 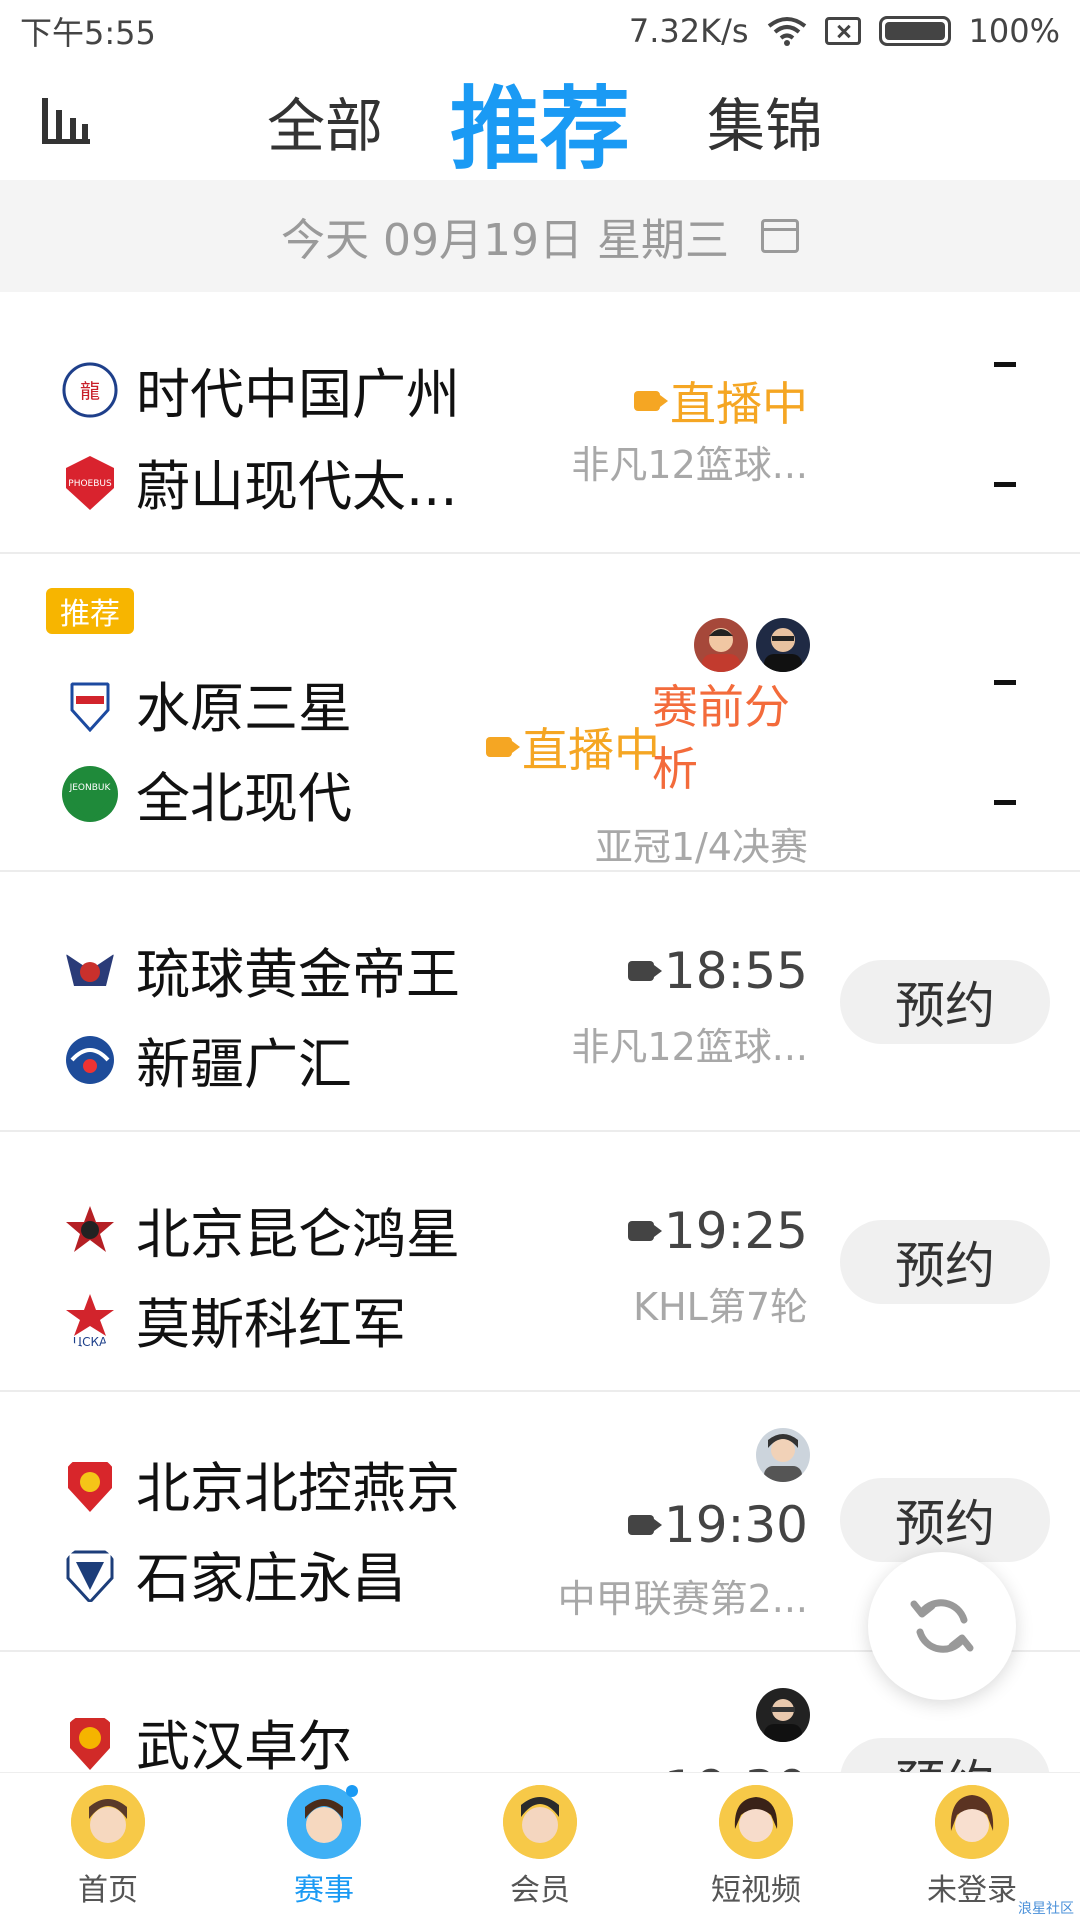 What do you see at coordinates (90, 788) in the screenshot?
I see `svg-text: JEONBUK` at bounding box center [90, 788].